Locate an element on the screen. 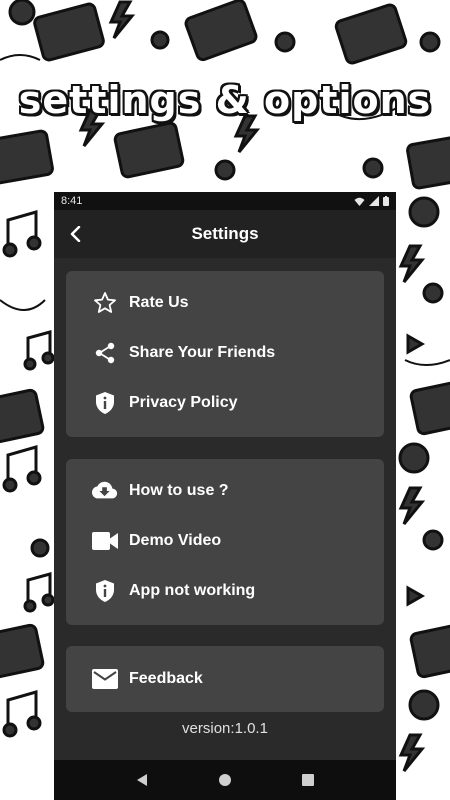 Image resolution: width=450 pixels, height=800 pixels. nav-recents-icon is located at coordinates (308, 780).